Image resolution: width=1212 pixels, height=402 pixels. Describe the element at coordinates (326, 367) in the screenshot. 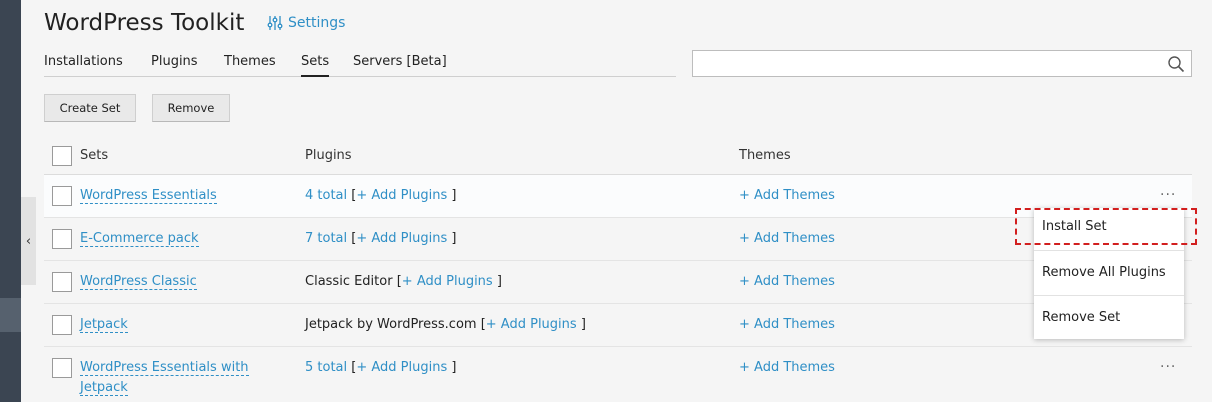

I see `plugins-count-link: 5 total` at that location.